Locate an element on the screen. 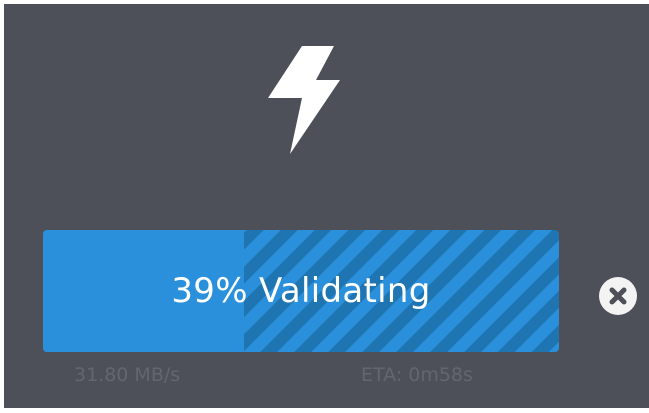 The height and width of the screenshot is (413, 649). cancel-button is located at coordinates (618, 296).